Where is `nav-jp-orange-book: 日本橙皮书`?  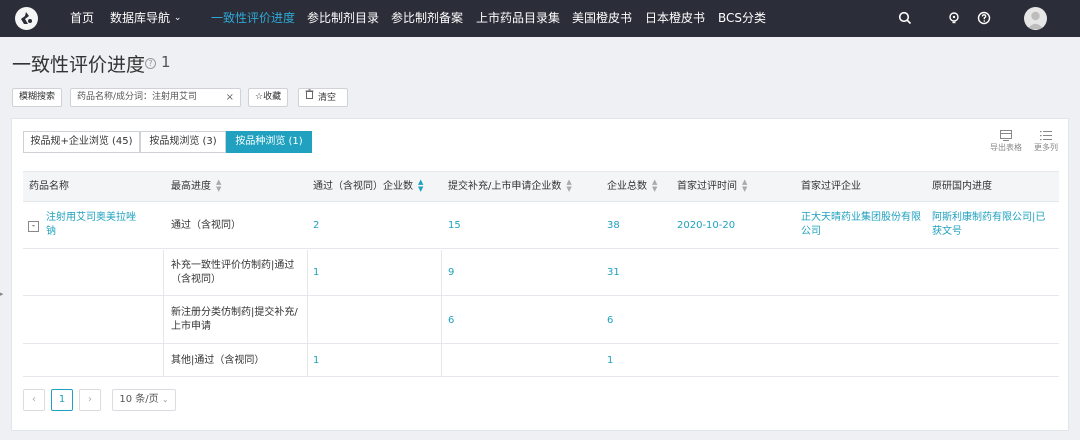
nav-jp-orange-book: 日本橙皮书 is located at coordinates (675, 18).